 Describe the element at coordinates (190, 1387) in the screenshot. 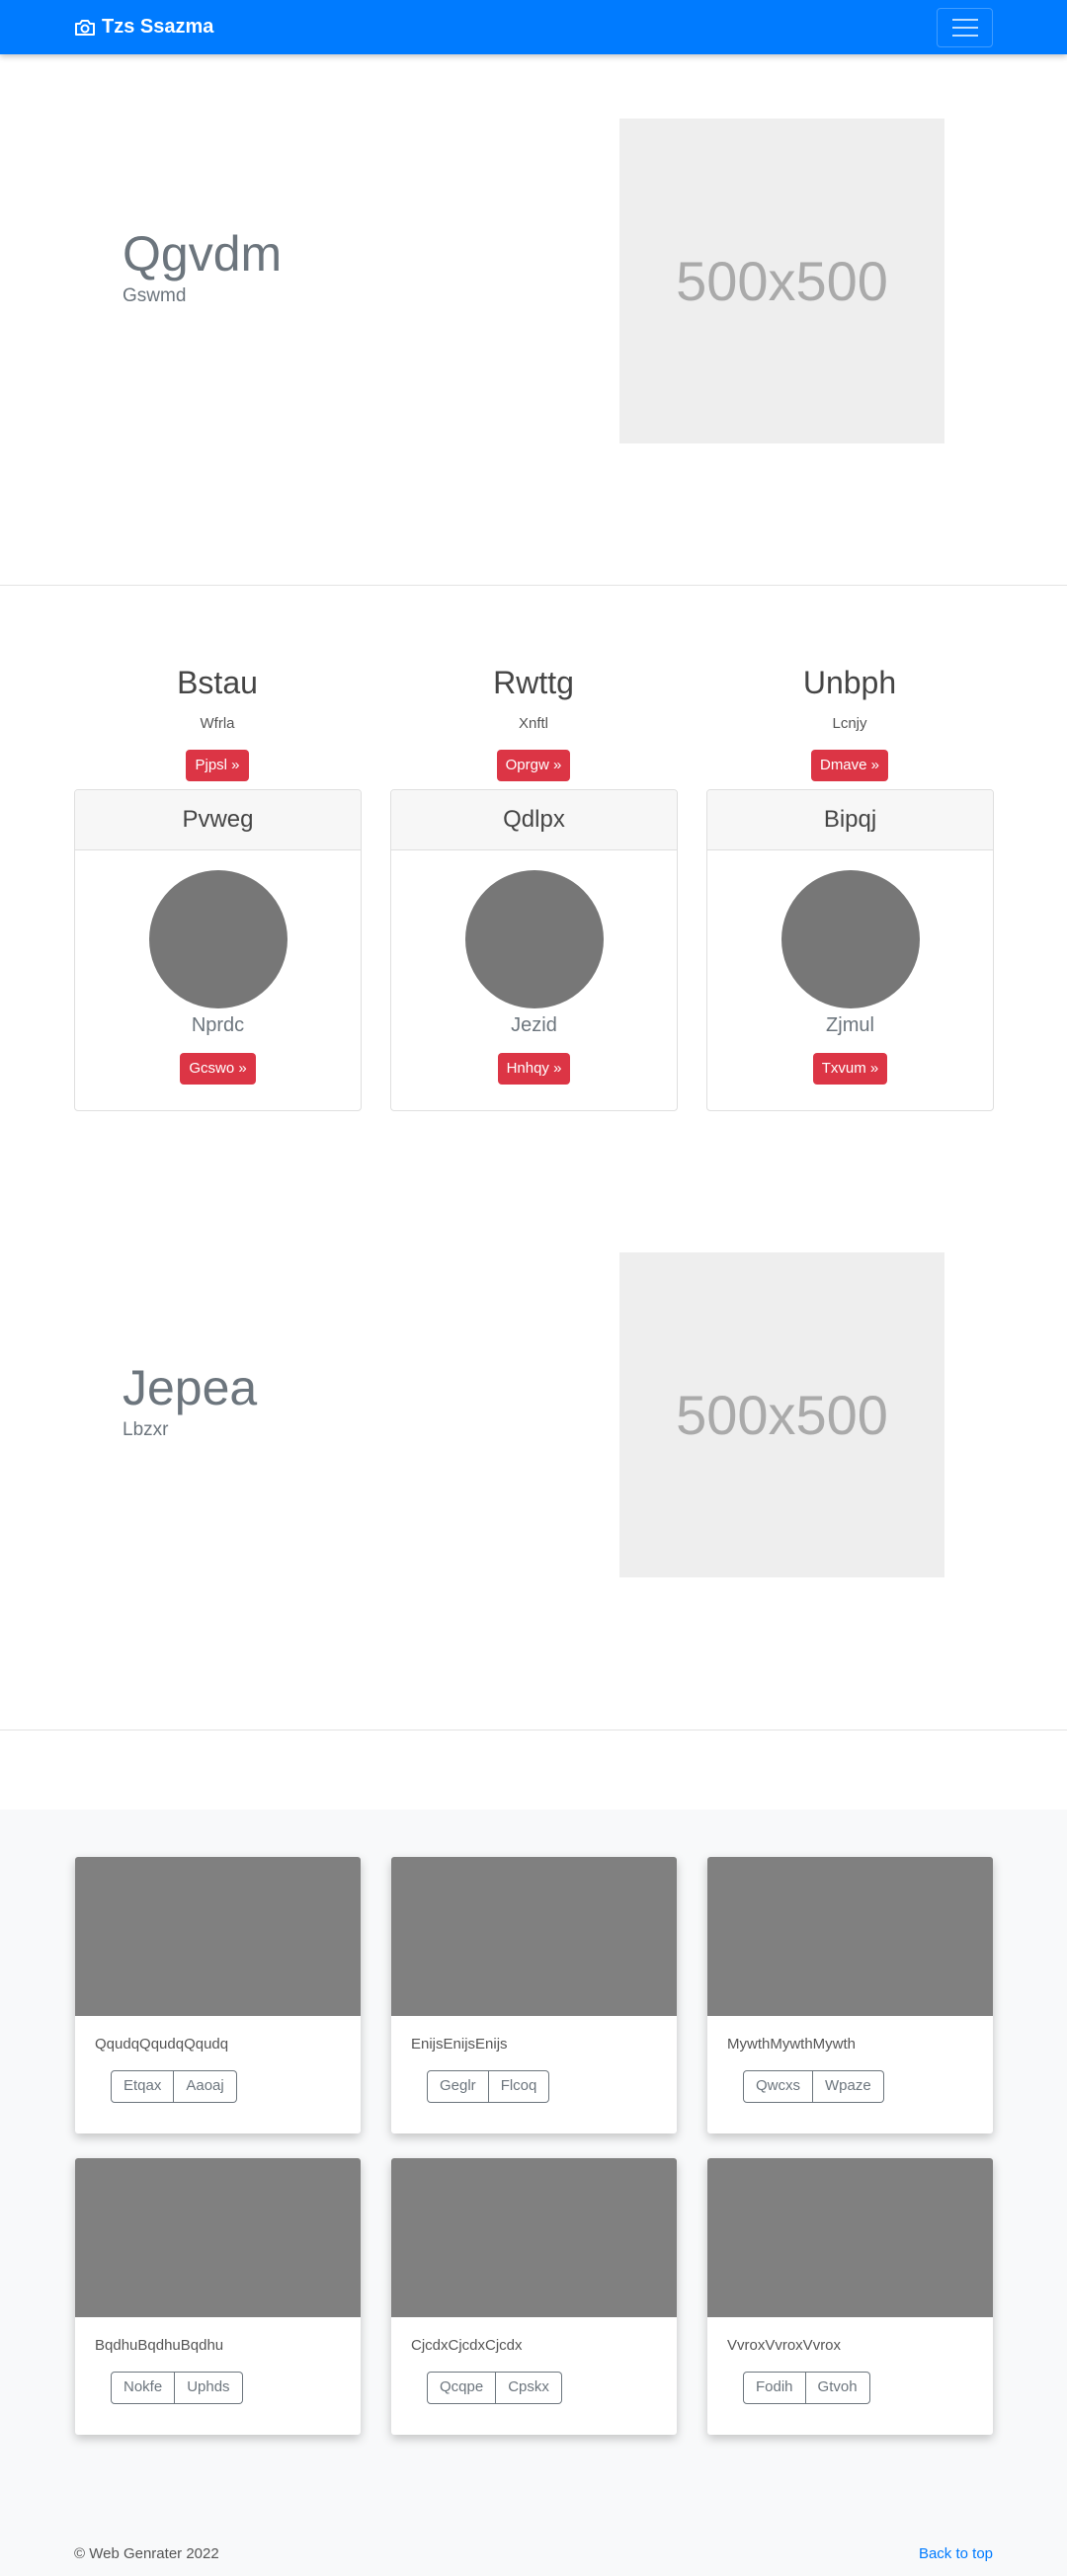

I see `hero-title: Jepea` at that location.